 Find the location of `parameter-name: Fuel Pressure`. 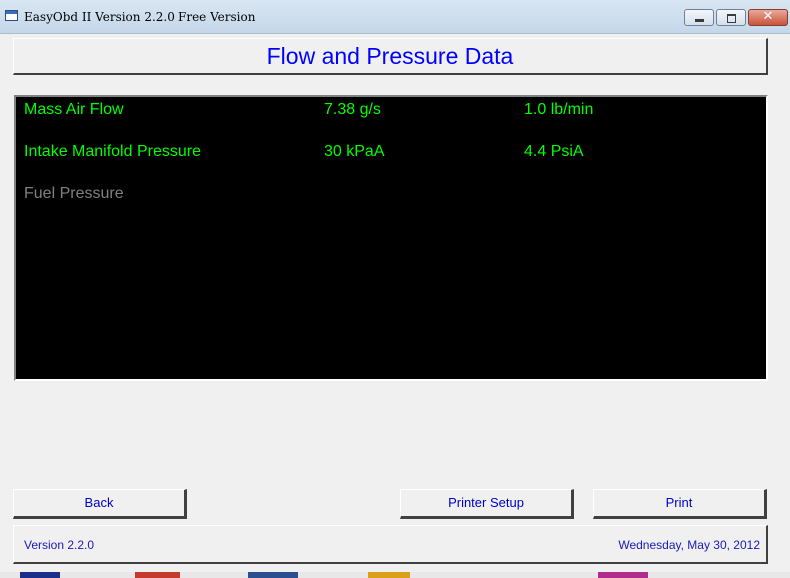

parameter-name: Fuel Pressure is located at coordinates (74, 193).